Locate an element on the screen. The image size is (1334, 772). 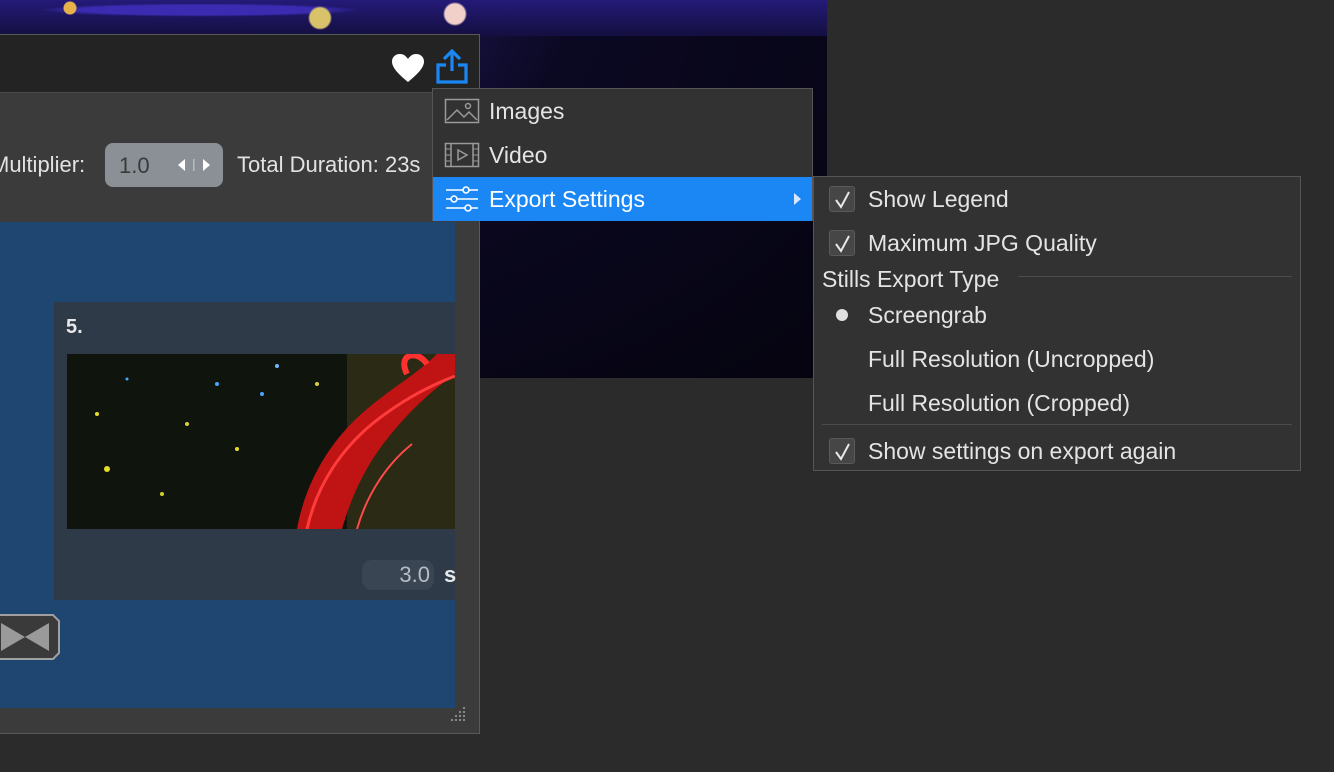
stills-option-label: Screengrab is located at coordinates (927, 315).